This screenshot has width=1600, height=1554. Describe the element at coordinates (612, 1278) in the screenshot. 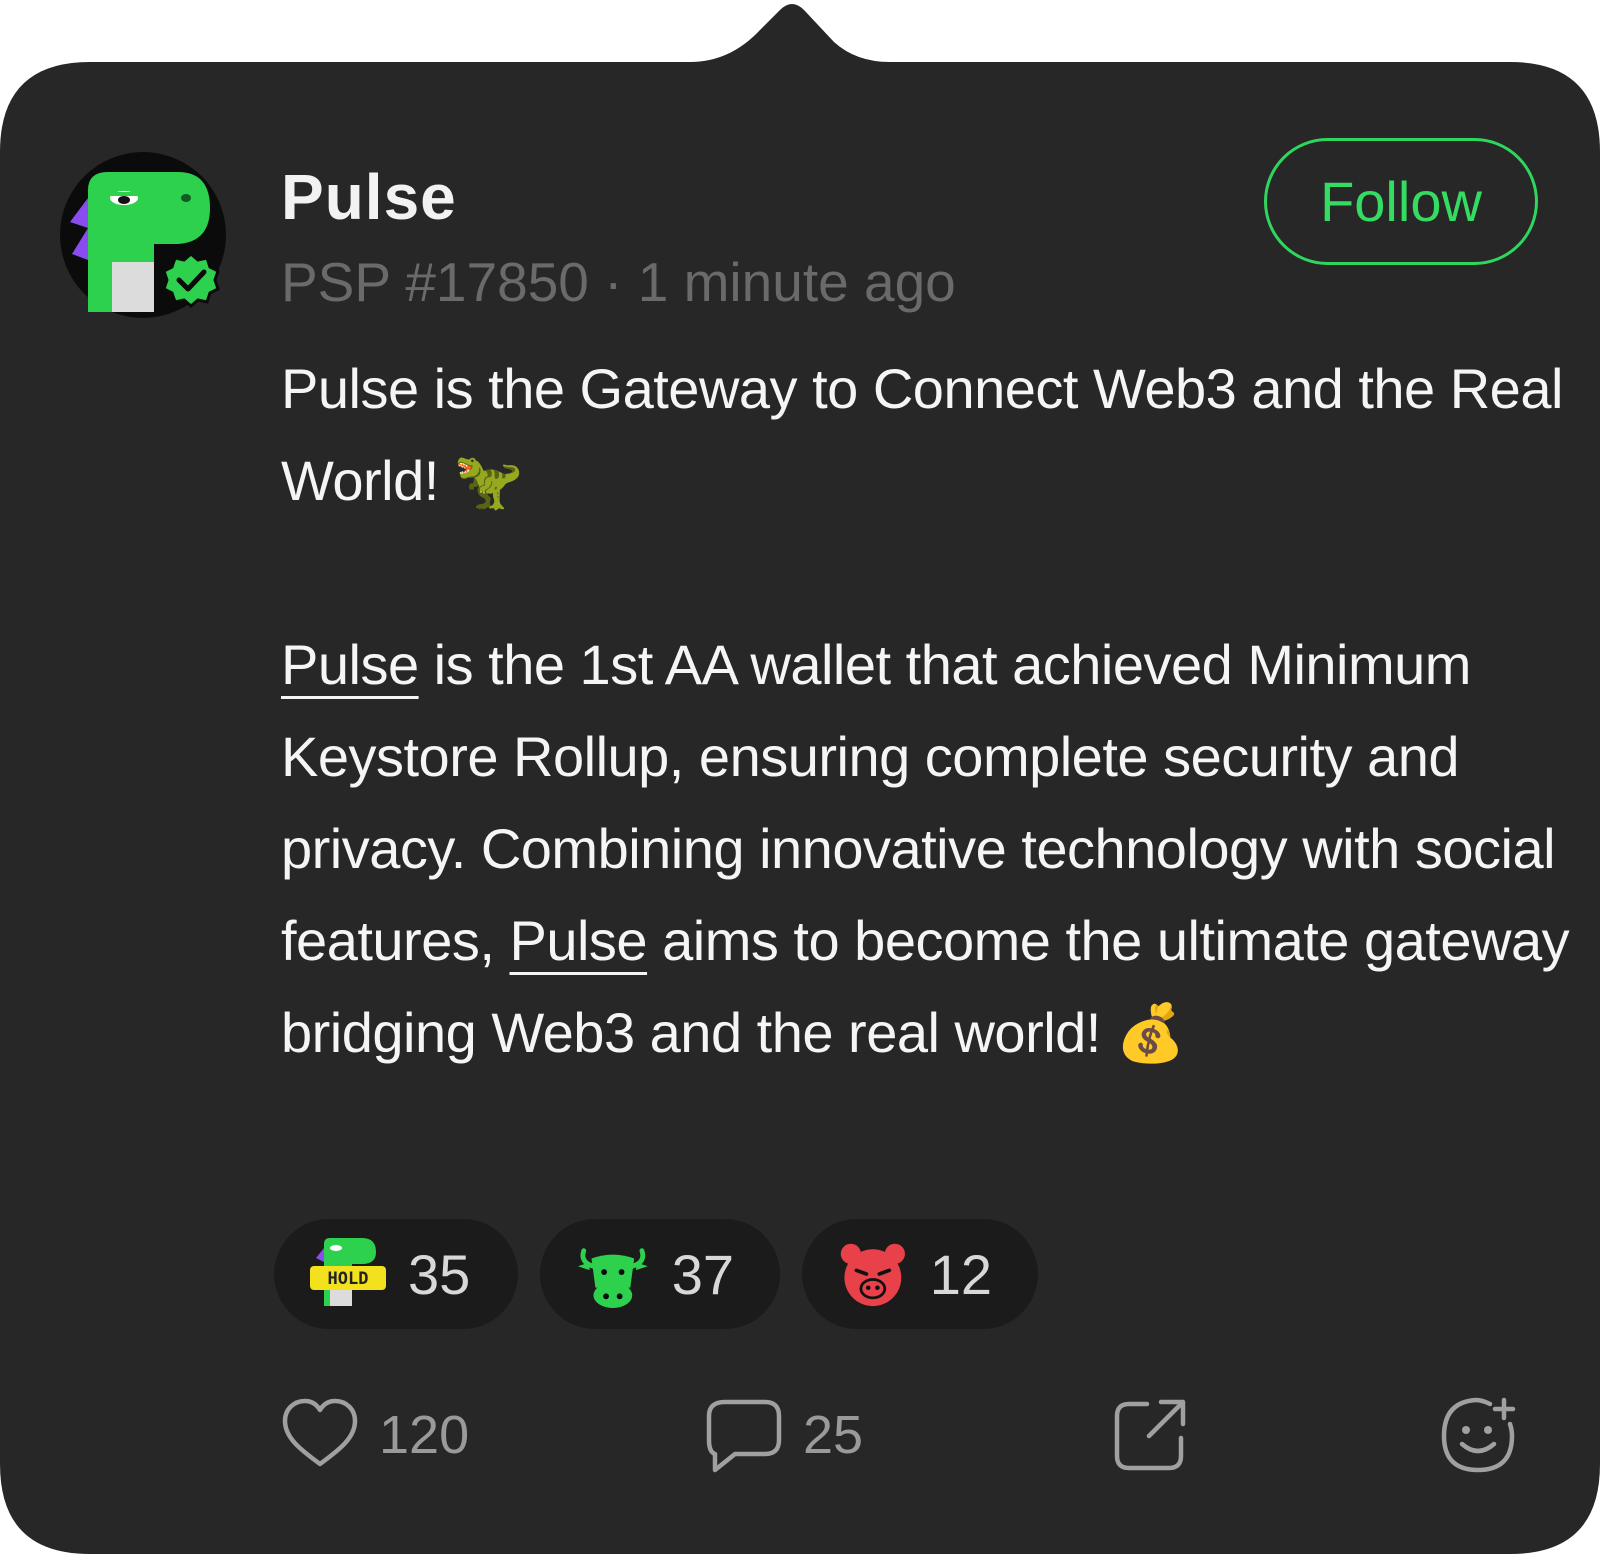

I see `bull-icon` at that location.